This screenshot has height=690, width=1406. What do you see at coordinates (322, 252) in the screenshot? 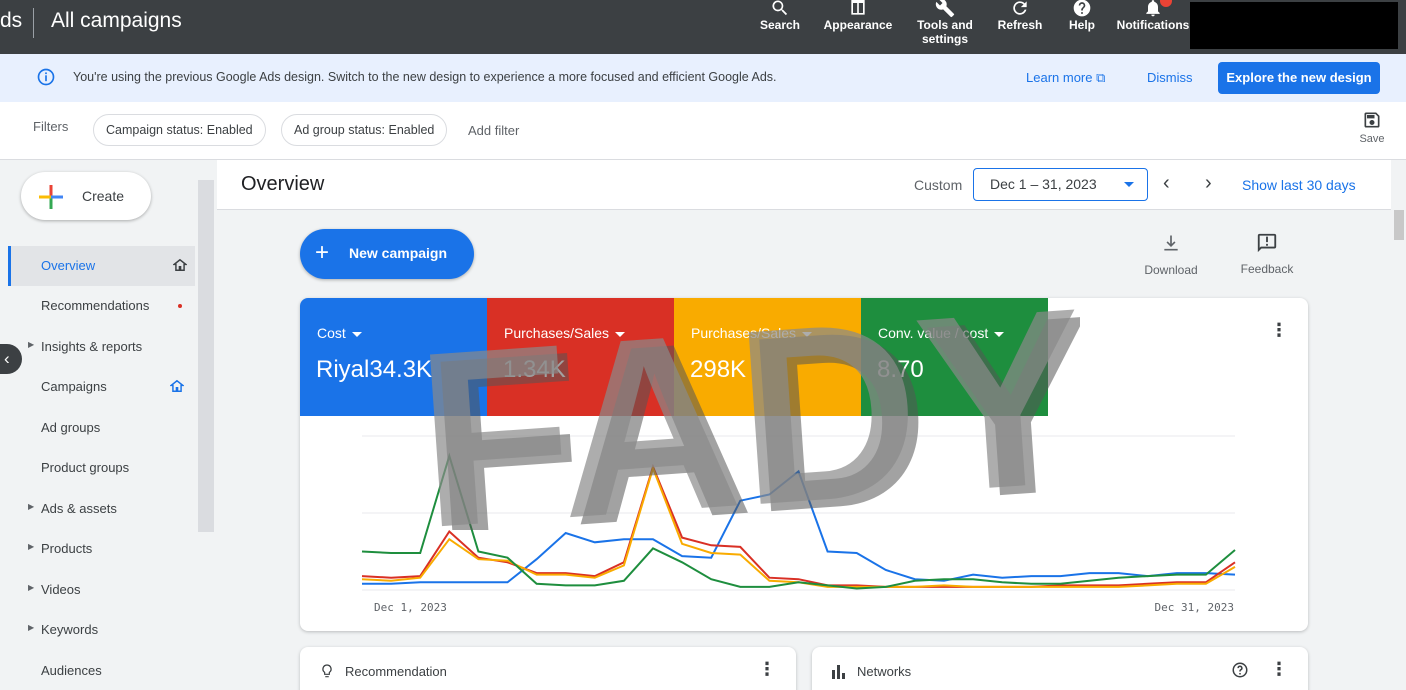
I see `plus-icon: +` at bounding box center [322, 252].